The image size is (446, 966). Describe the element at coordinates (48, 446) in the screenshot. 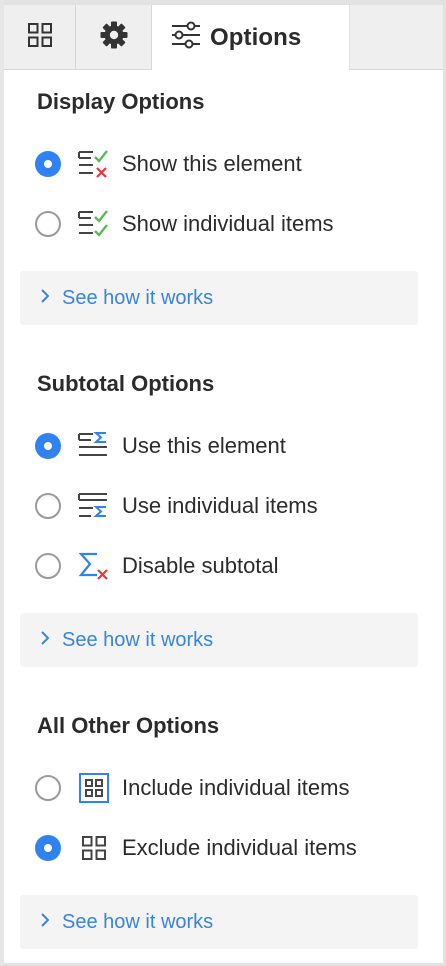

I see `radio-use-this-element` at that location.